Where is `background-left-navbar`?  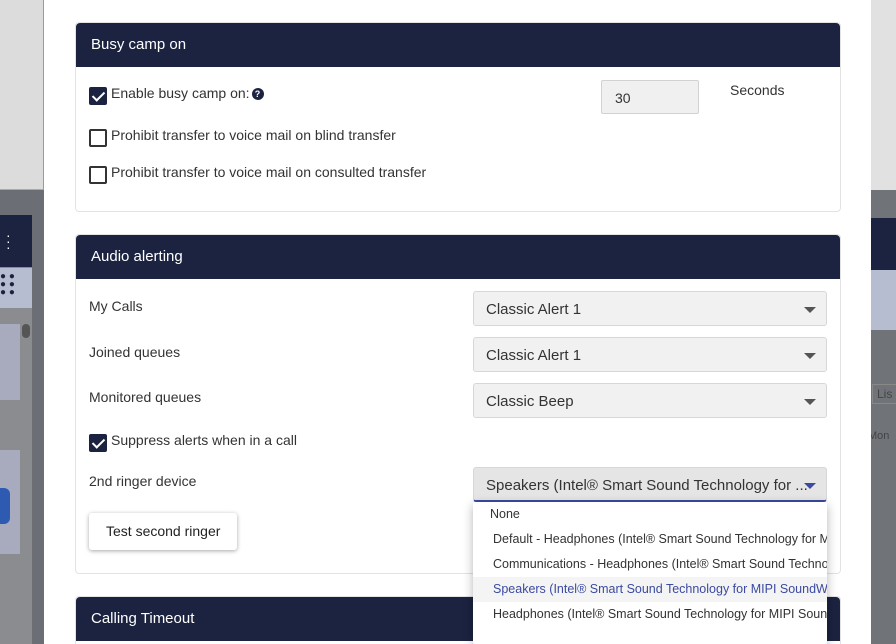
background-left-navbar is located at coordinates (16, 241).